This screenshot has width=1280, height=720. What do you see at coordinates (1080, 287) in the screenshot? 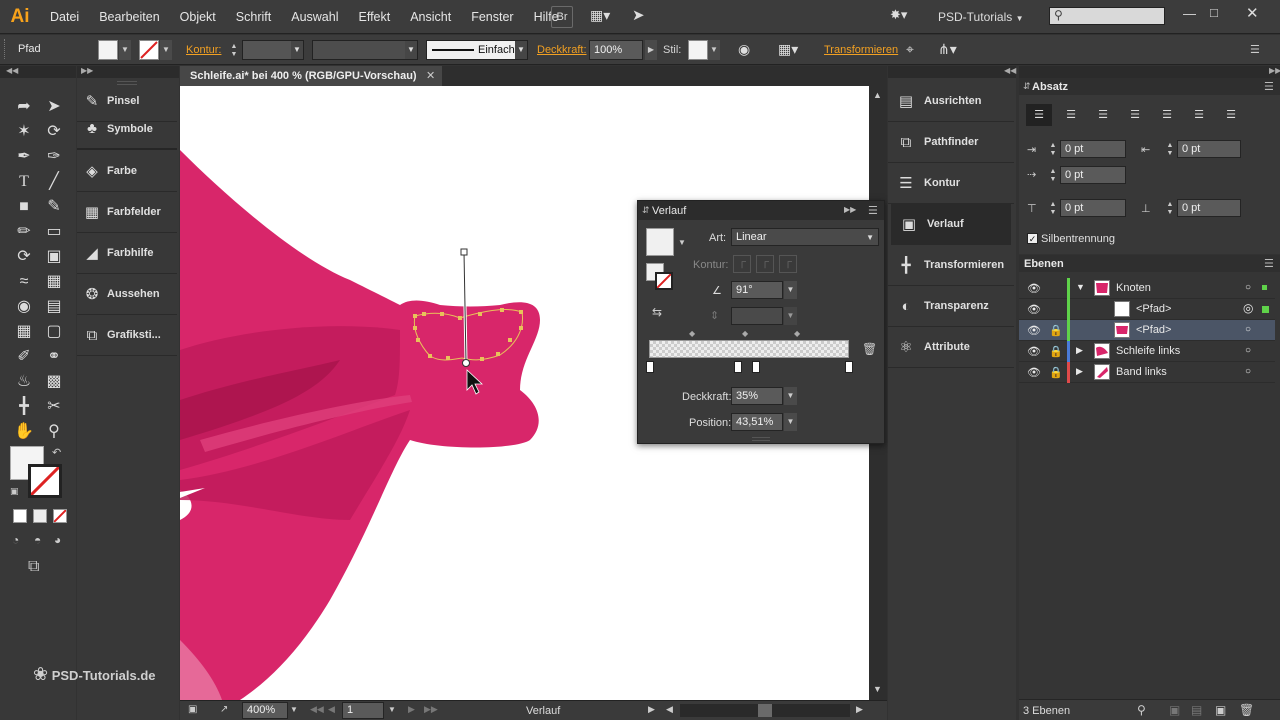
I see `chevron-down-icon: ▼` at bounding box center [1080, 287].